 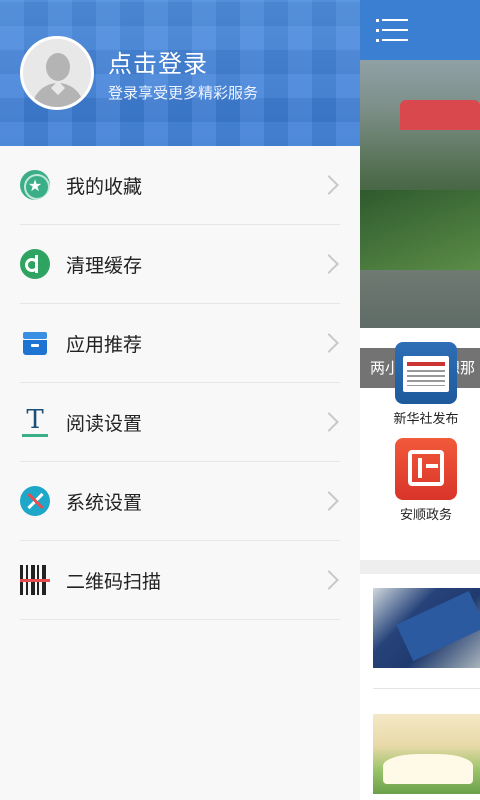 I want to click on divider, so click(x=426, y=688).